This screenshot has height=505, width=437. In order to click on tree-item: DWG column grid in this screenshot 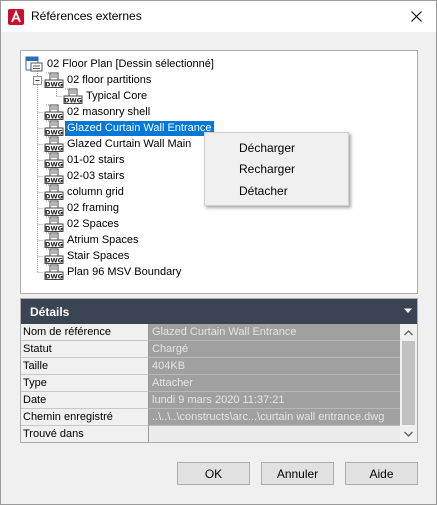, I will do `click(85, 192)`.